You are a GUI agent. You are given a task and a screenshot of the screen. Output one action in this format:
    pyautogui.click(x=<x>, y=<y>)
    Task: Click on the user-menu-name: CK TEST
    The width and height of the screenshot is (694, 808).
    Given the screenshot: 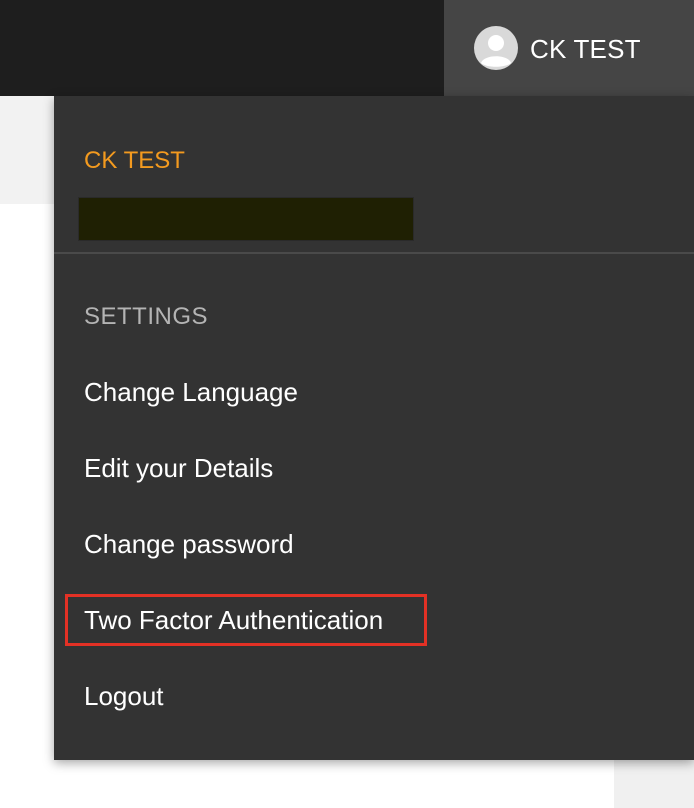 What is the action you would take?
    pyautogui.click(x=585, y=49)
    